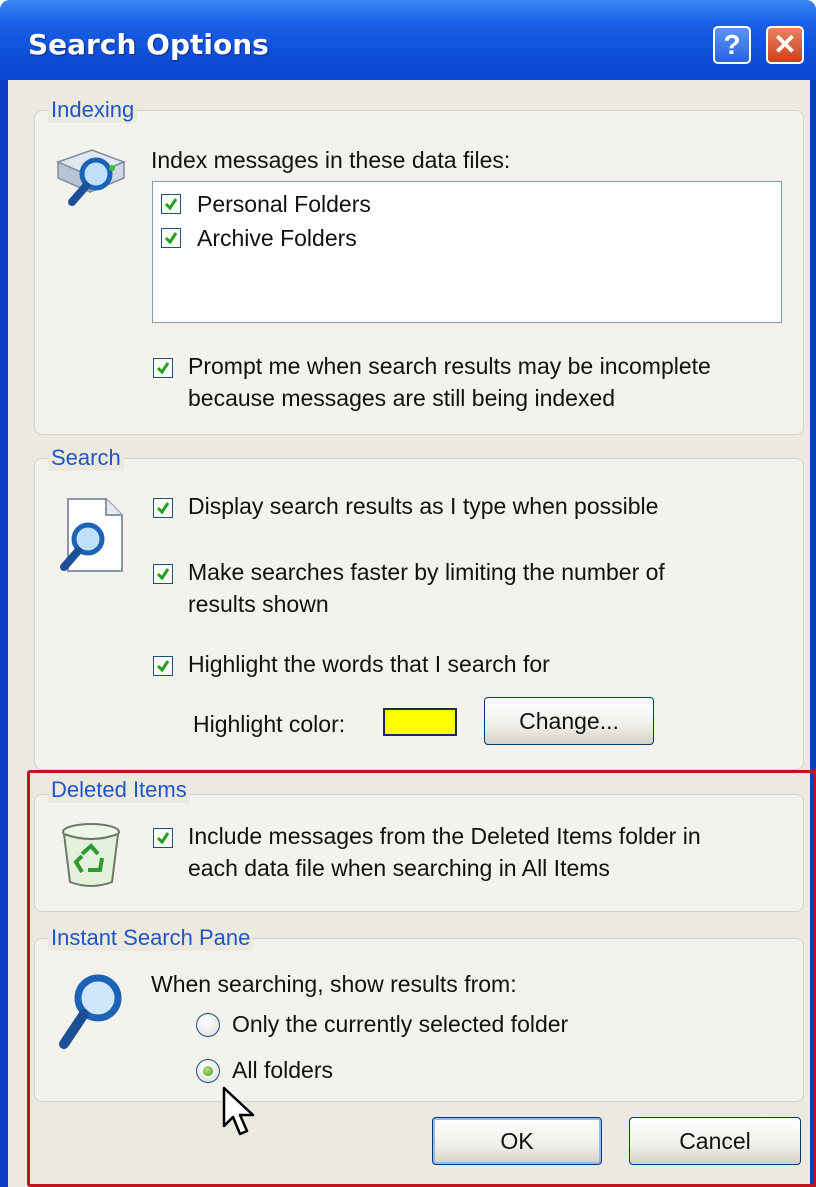  What do you see at coordinates (334, 984) in the screenshot?
I see `show-results-prompt: When searching, show results from:` at bounding box center [334, 984].